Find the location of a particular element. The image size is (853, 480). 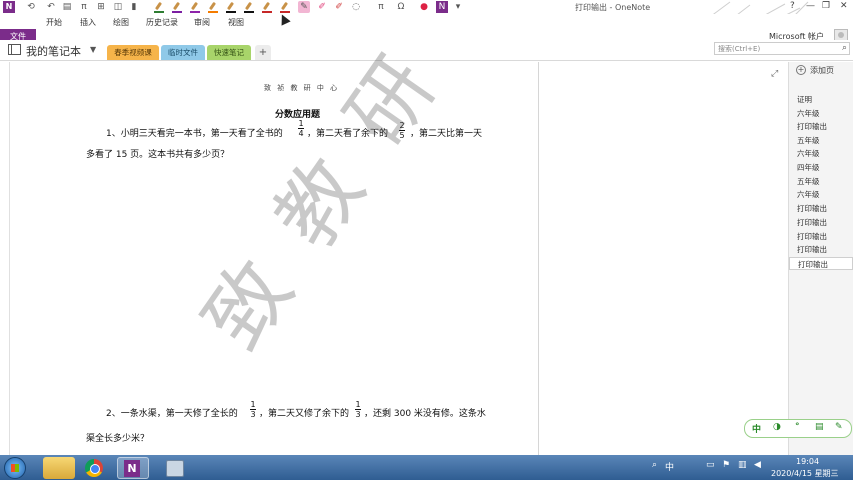

search-icon: ⌕ is located at coordinates (844, 48).